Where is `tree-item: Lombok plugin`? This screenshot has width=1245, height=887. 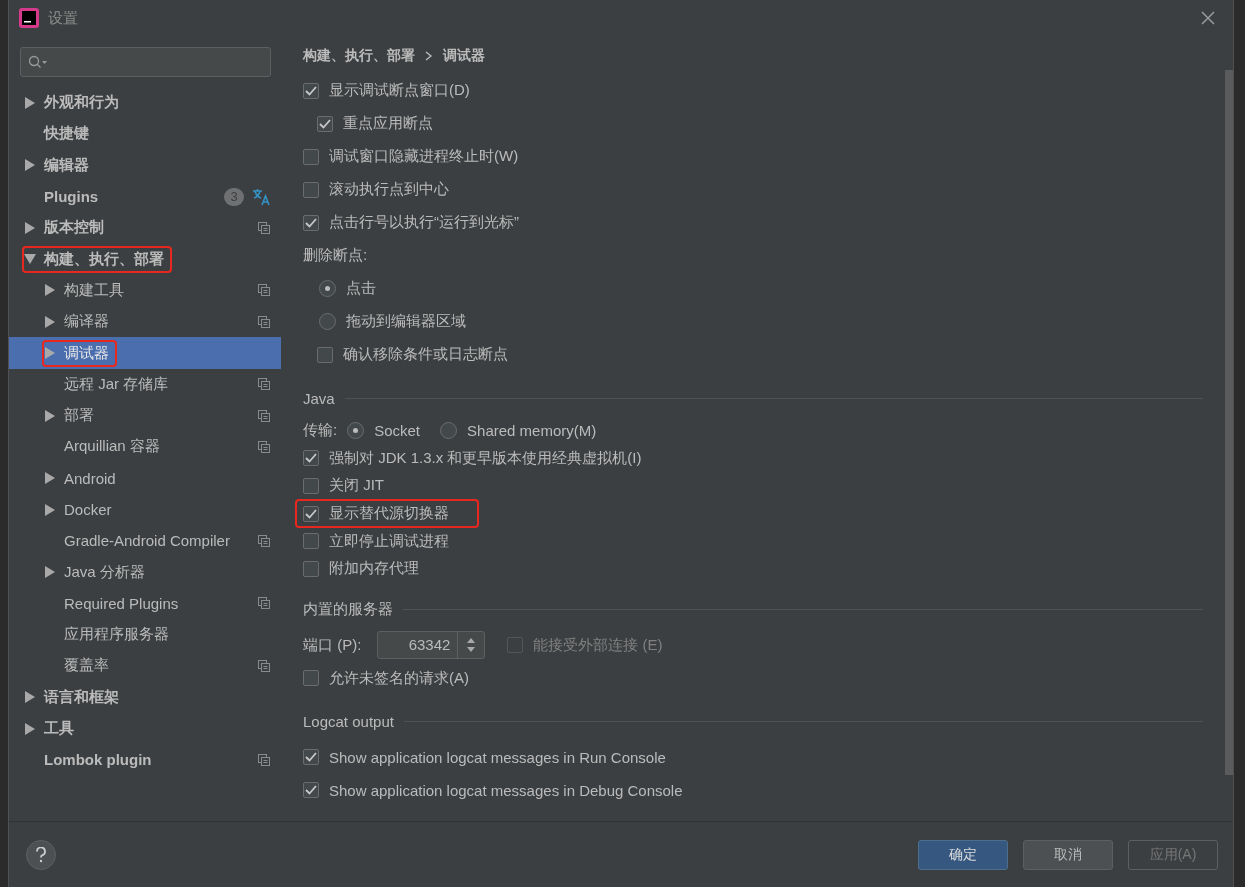 tree-item: Lombok plugin is located at coordinates (98, 760).